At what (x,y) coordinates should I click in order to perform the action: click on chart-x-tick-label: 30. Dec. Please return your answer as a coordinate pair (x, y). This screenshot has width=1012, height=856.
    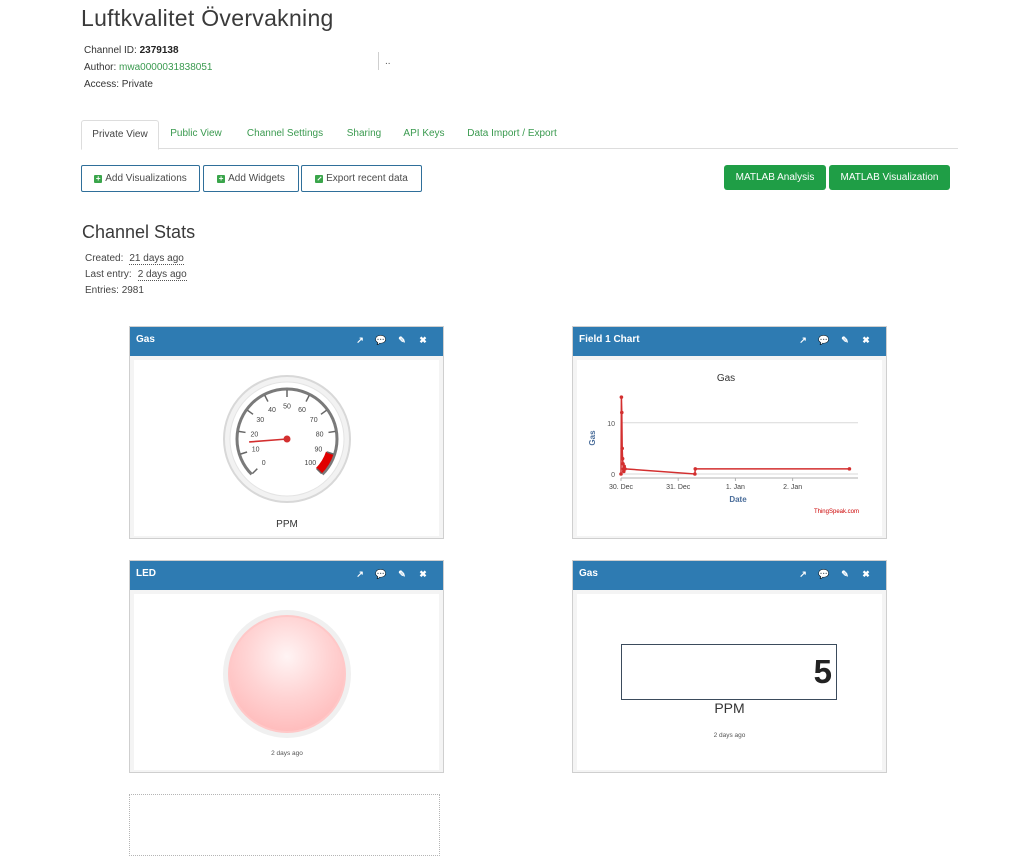
    Looking at the image, I should click on (621, 487).